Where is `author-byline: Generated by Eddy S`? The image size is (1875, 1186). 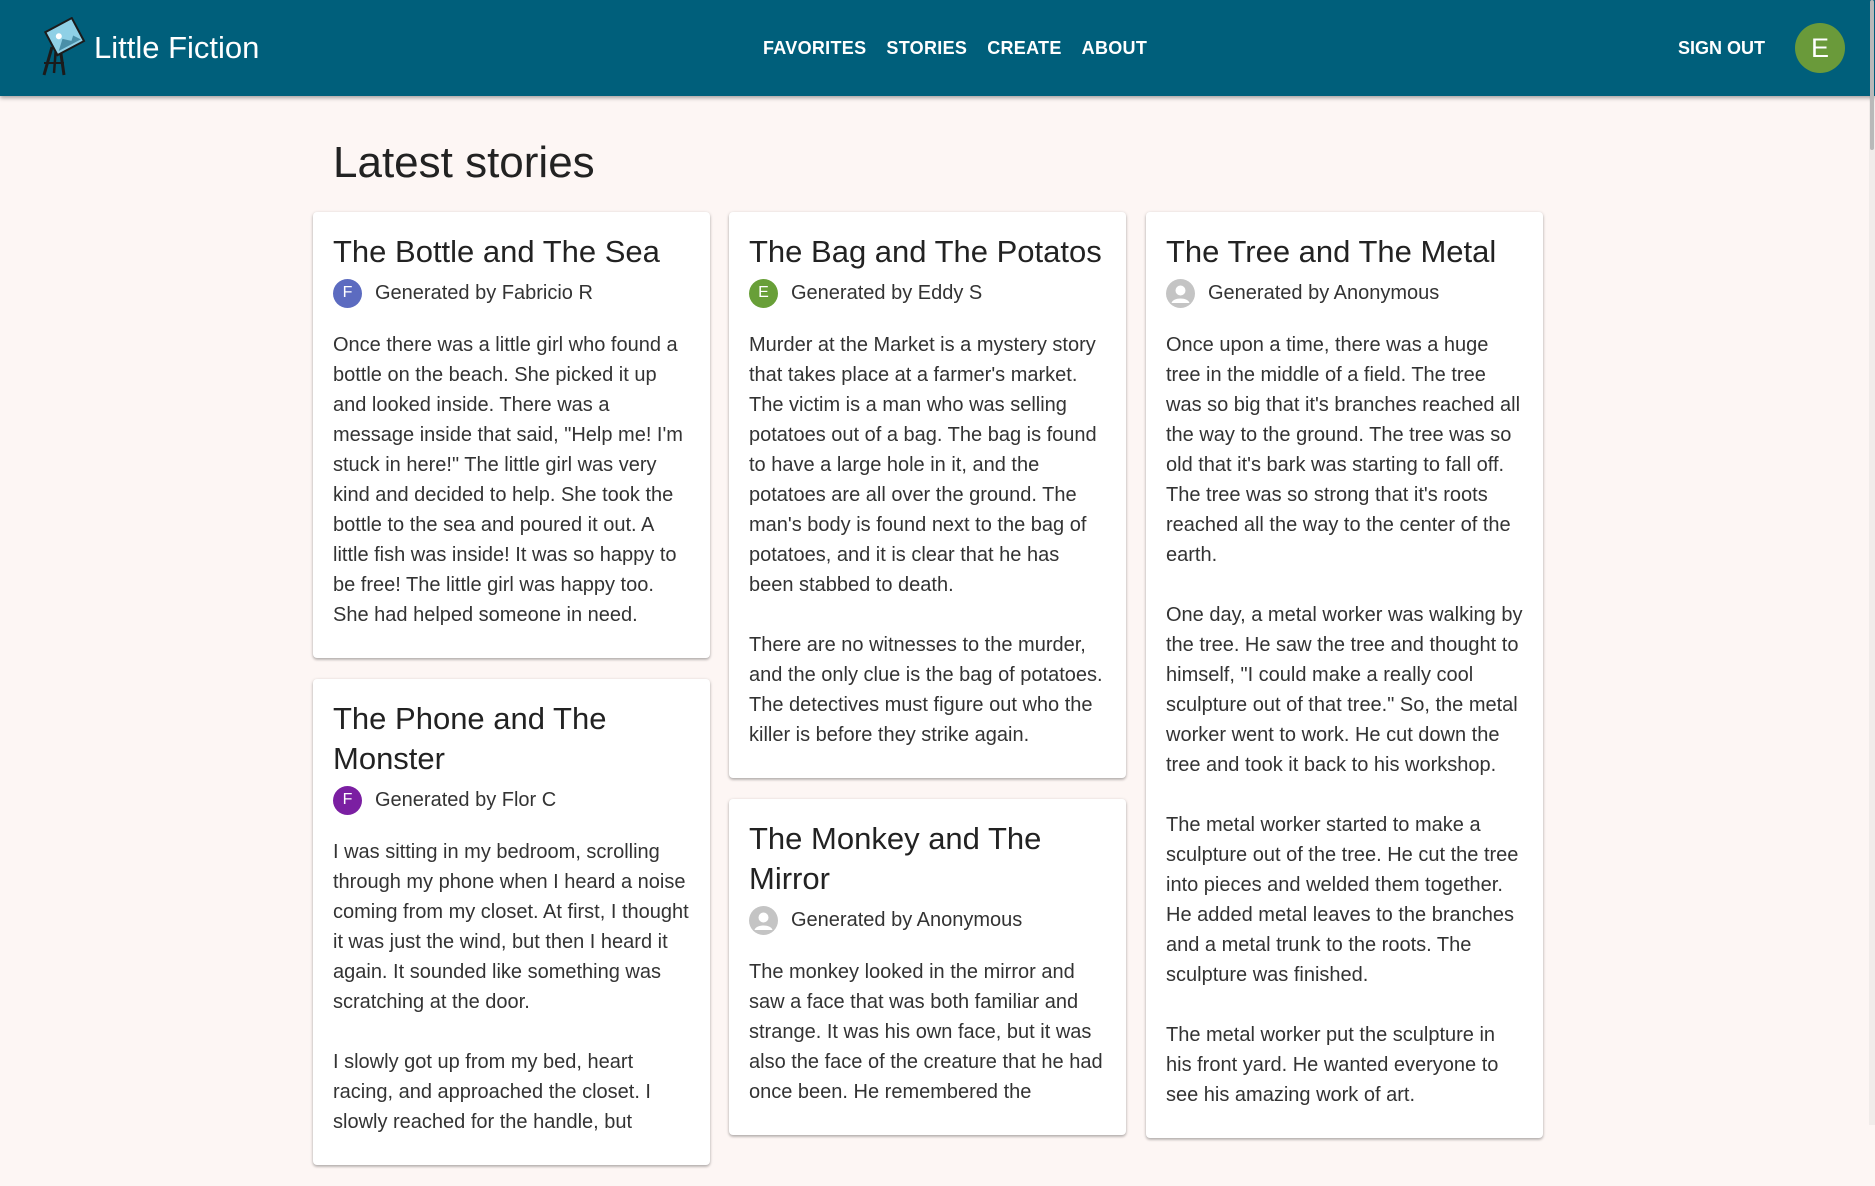
author-byline: Generated by Eddy S is located at coordinates (887, 292).